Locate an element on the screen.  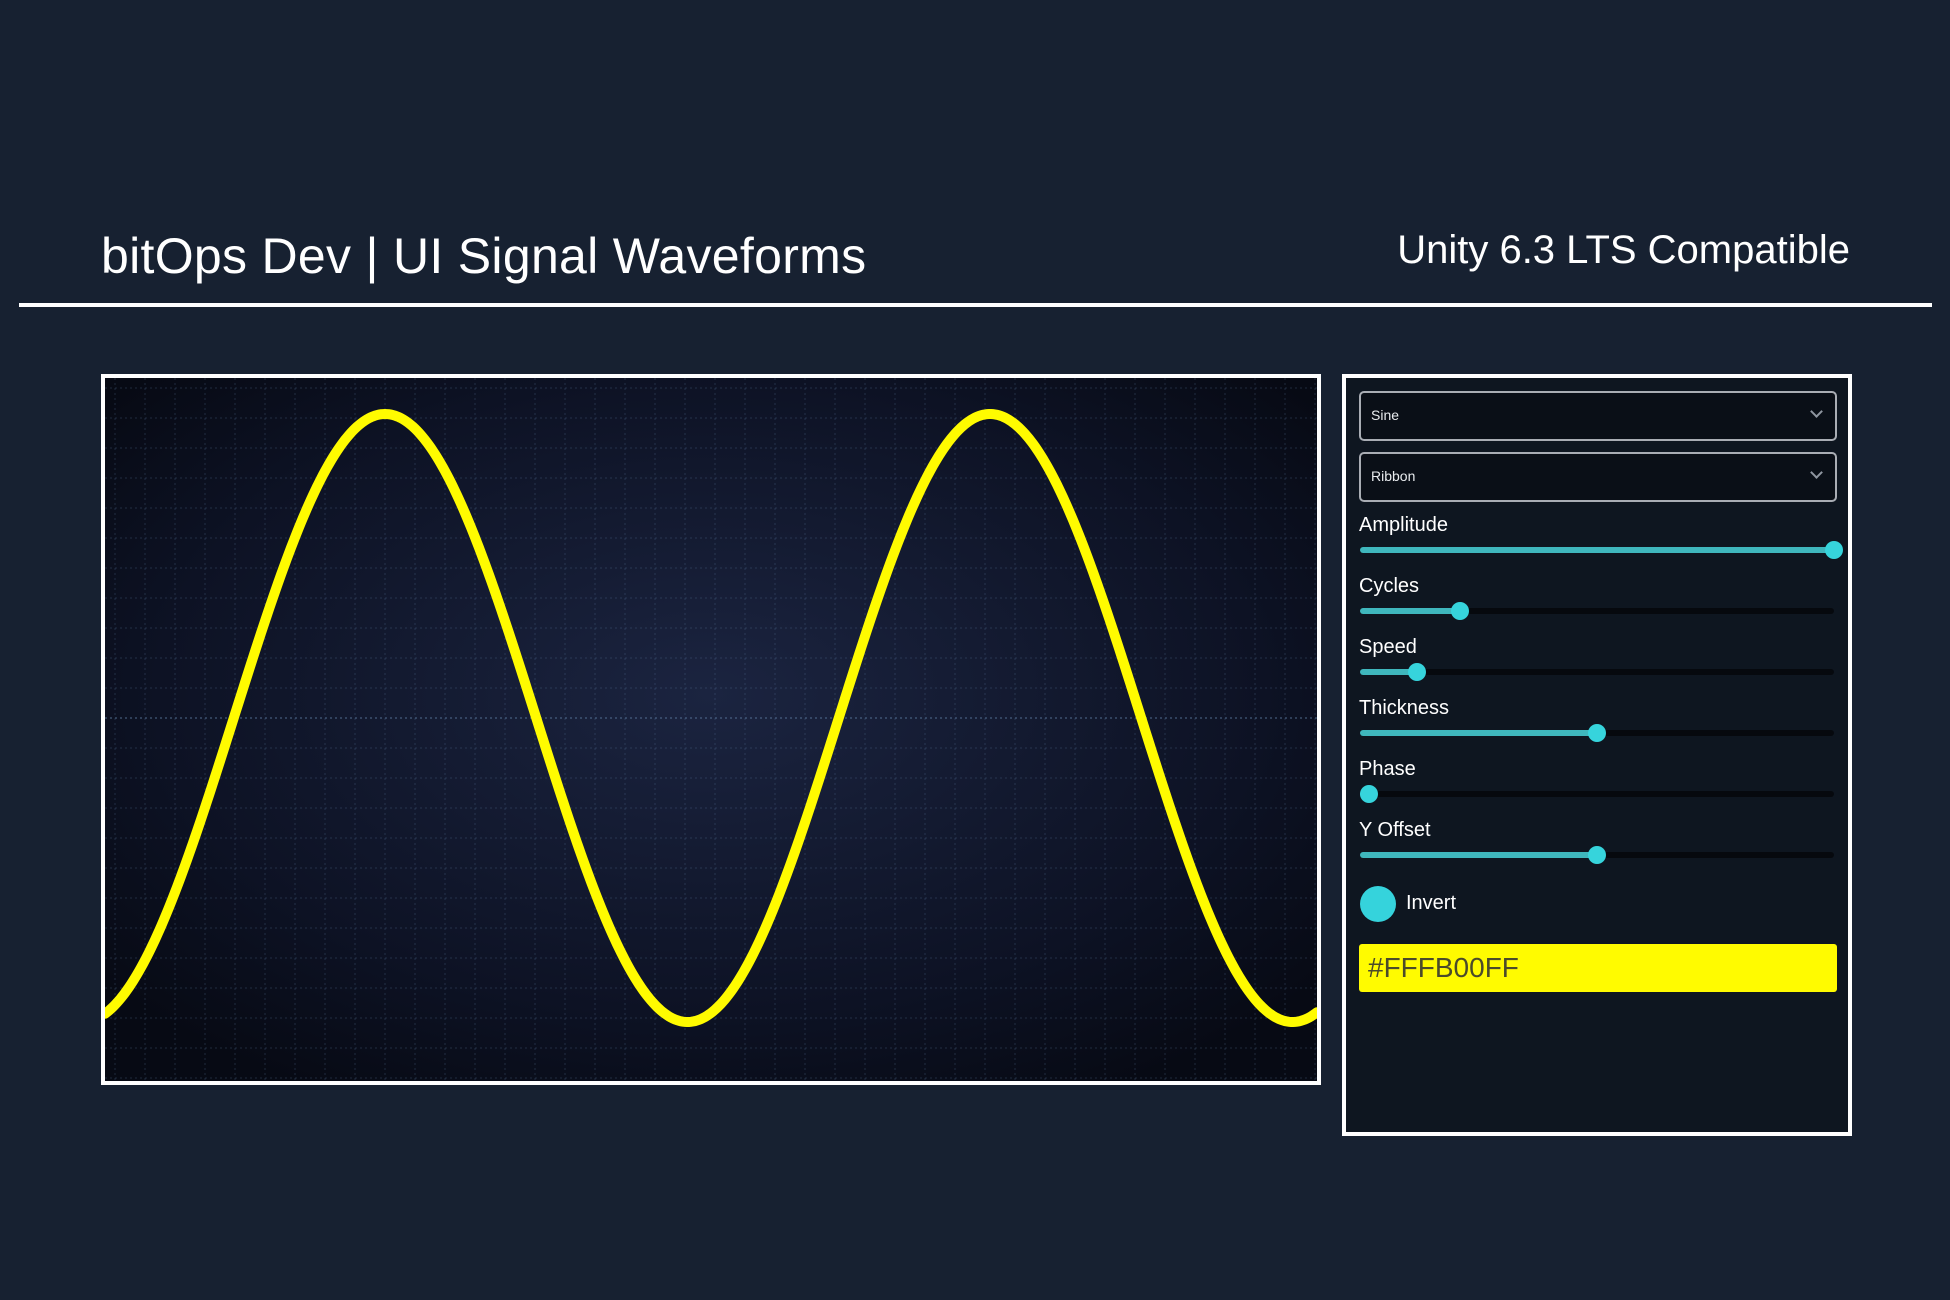
thickness-slider-fill is located at coordinates (1478, 733).